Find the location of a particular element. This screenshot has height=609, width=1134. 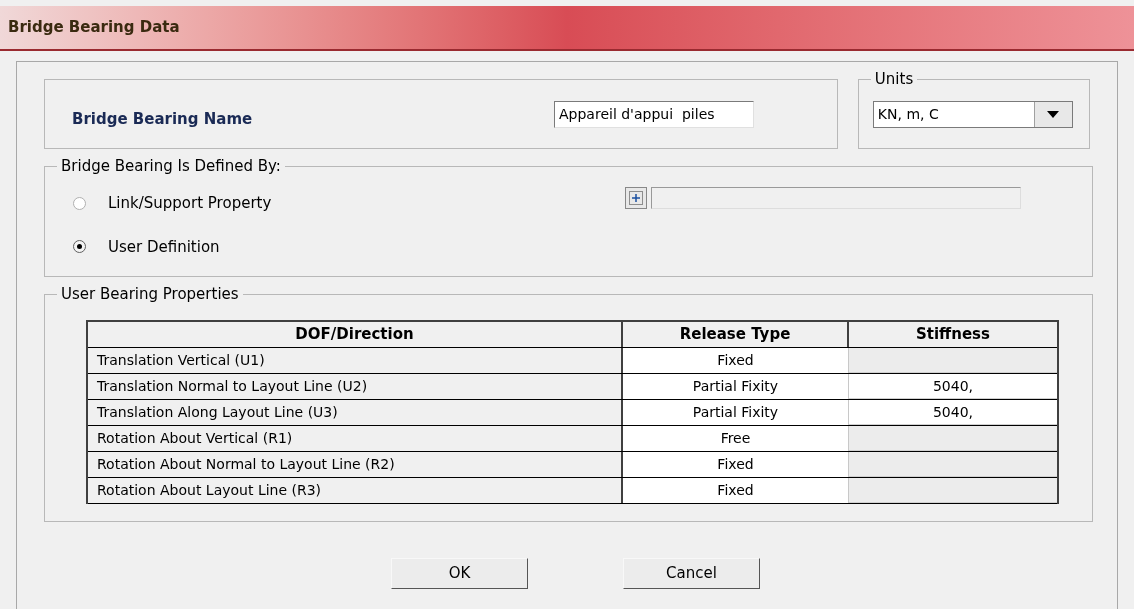

radio-label: Link/Support Property is located at coordinates (190, 203).